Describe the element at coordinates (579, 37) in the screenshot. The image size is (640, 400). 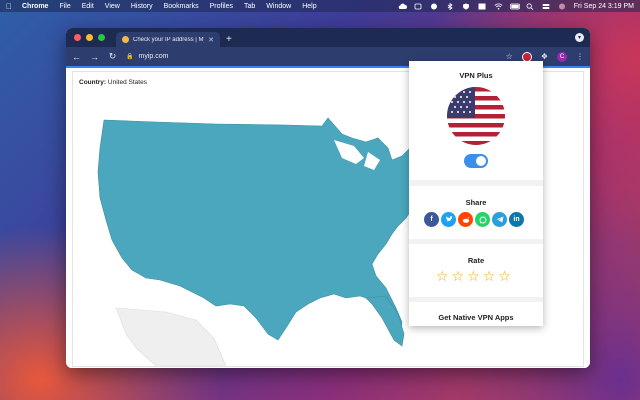
I see `tab-search-icon: ▾` at that location.